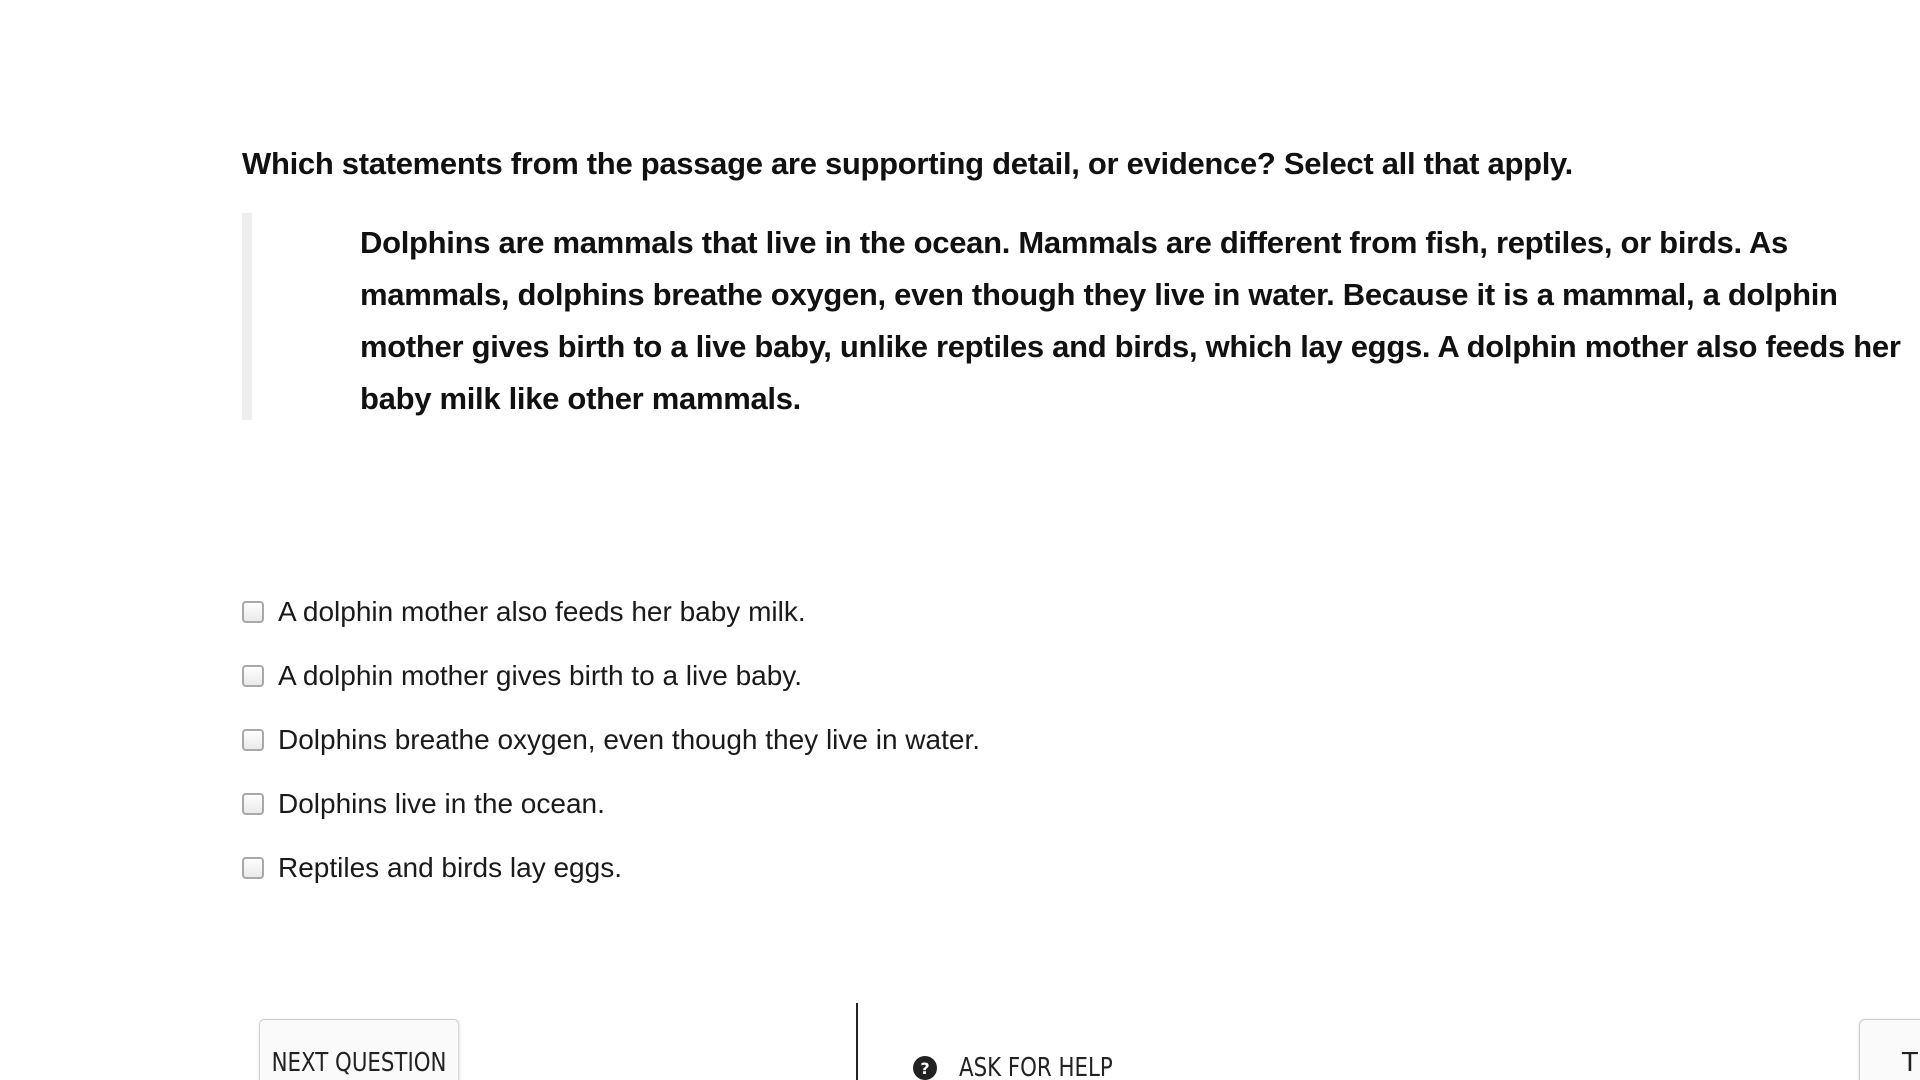 The width and height of the screenshot is (1920, 1080). I want to click on ask-for-help-label: ASK FOR HELP, so click(1036, 1066).